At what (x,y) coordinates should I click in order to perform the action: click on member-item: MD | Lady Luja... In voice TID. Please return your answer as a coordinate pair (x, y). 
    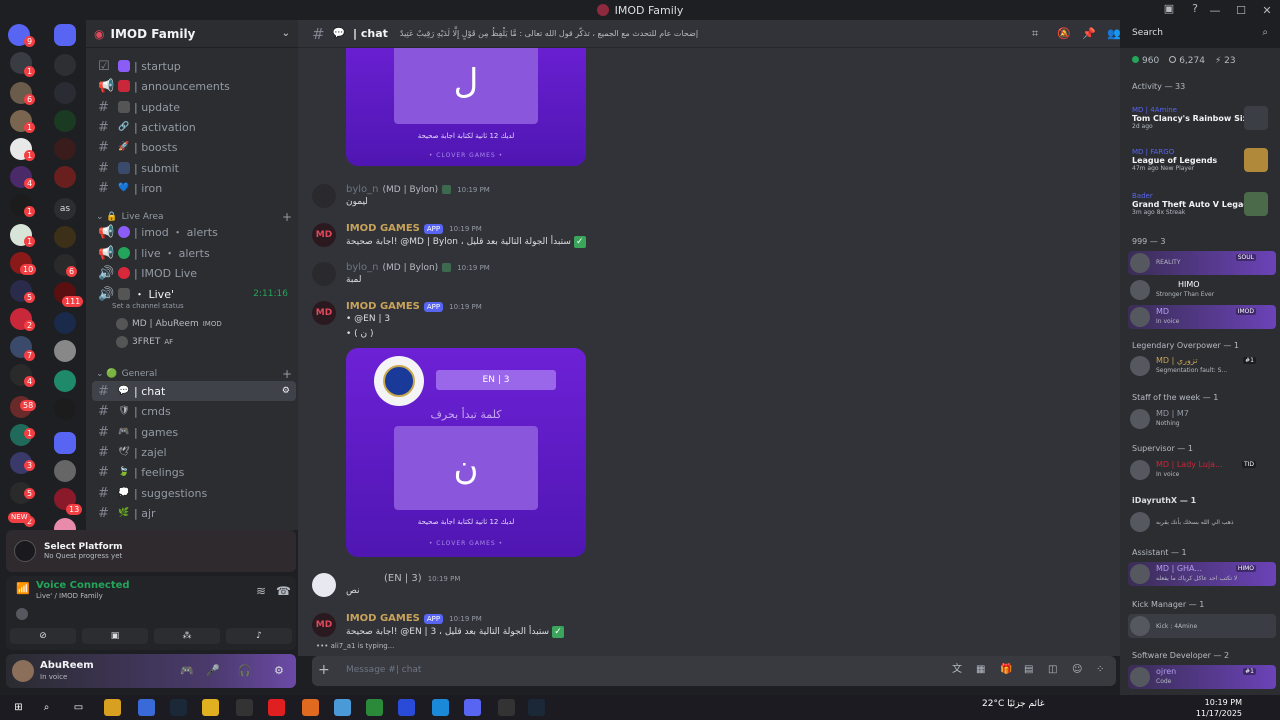
    Looking at the image, I should click on (1202, 470).